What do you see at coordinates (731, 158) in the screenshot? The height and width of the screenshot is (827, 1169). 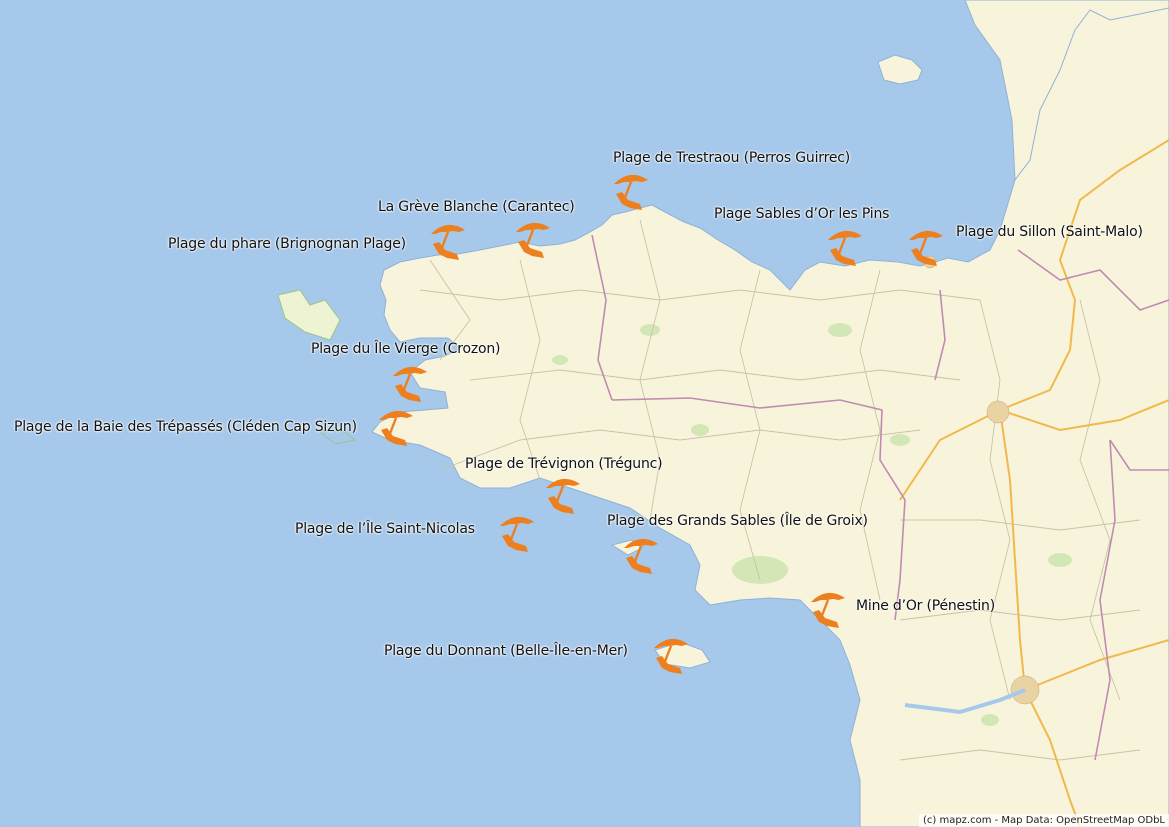 I see `beach-label-trestraou: Plage de Trestraou (Perros Guirrec)` at bounding box center [731, 158].